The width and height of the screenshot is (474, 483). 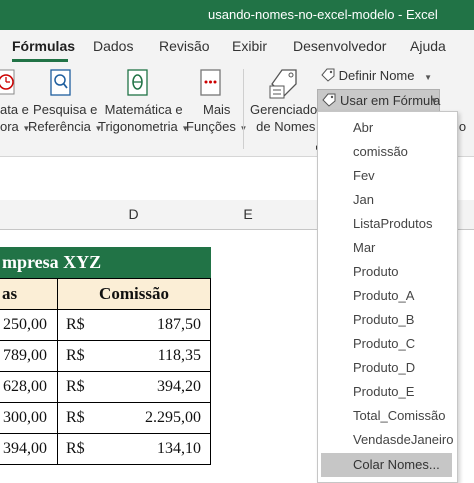 What do you see at coordinates (393, 223) in the screenshot?
I see `dropdown-item-listaprodutos: ListaProdutos` at bounding box center [393, 223].